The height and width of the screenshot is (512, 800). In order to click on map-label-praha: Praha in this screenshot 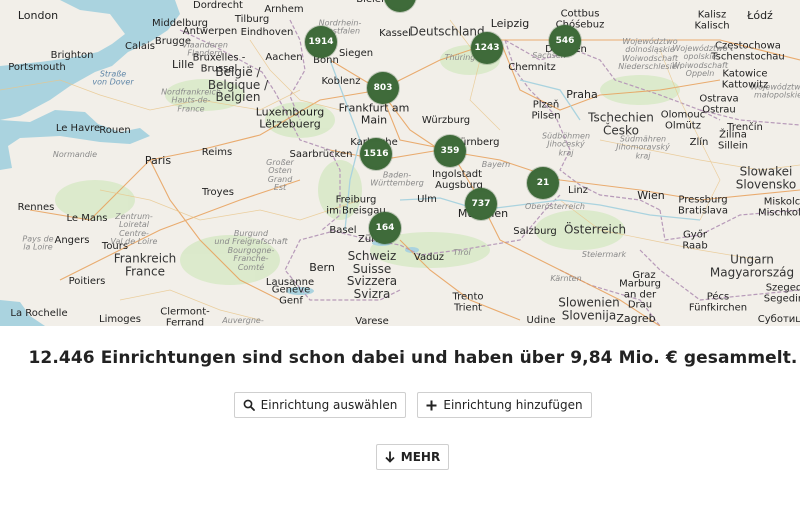, I will do `click(582, 95)`.